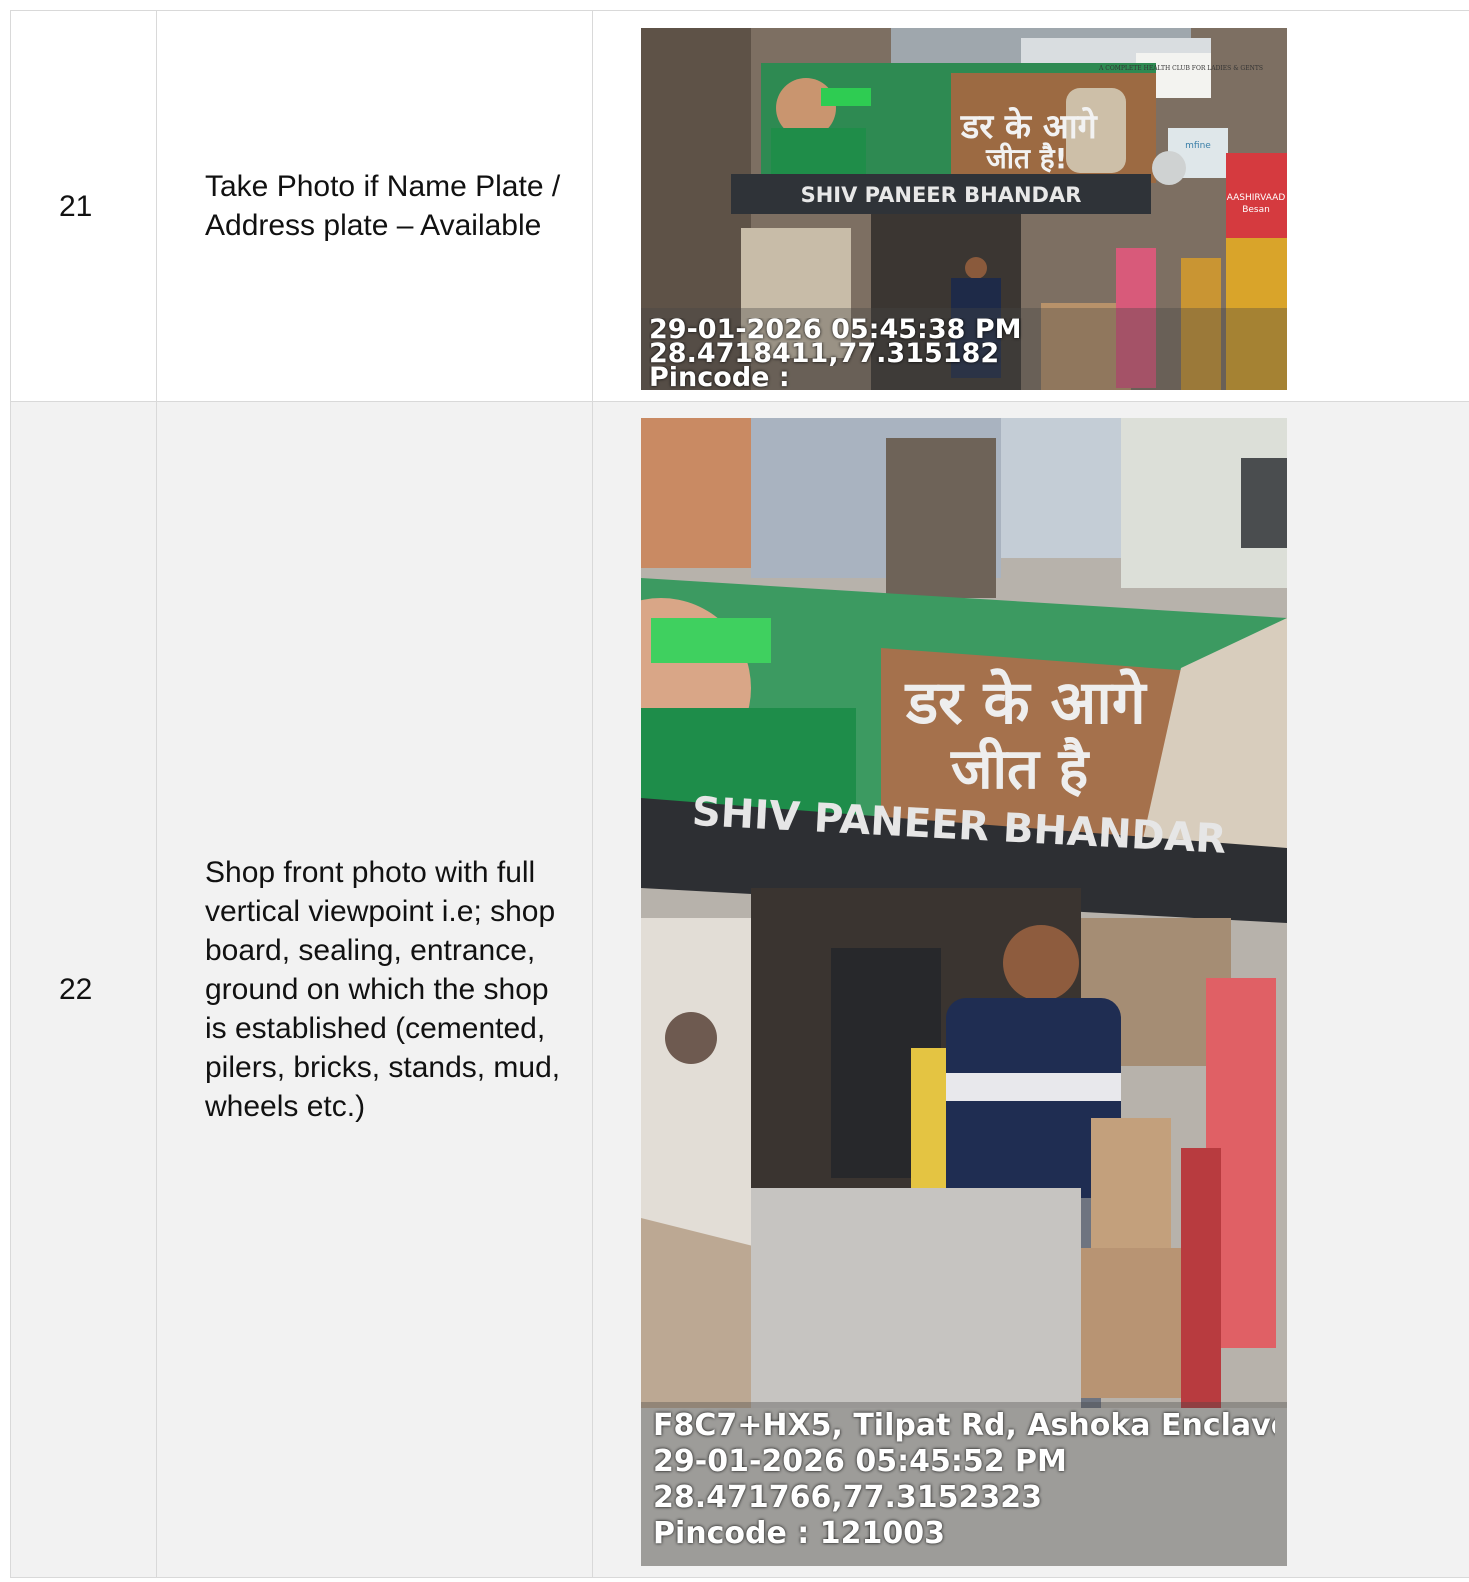 This screenshot has height=1582, width=1469. Describe the element at coordinates (719, 378) in the screenshot. I see `stamp-pincode: Pincode :` at that location.